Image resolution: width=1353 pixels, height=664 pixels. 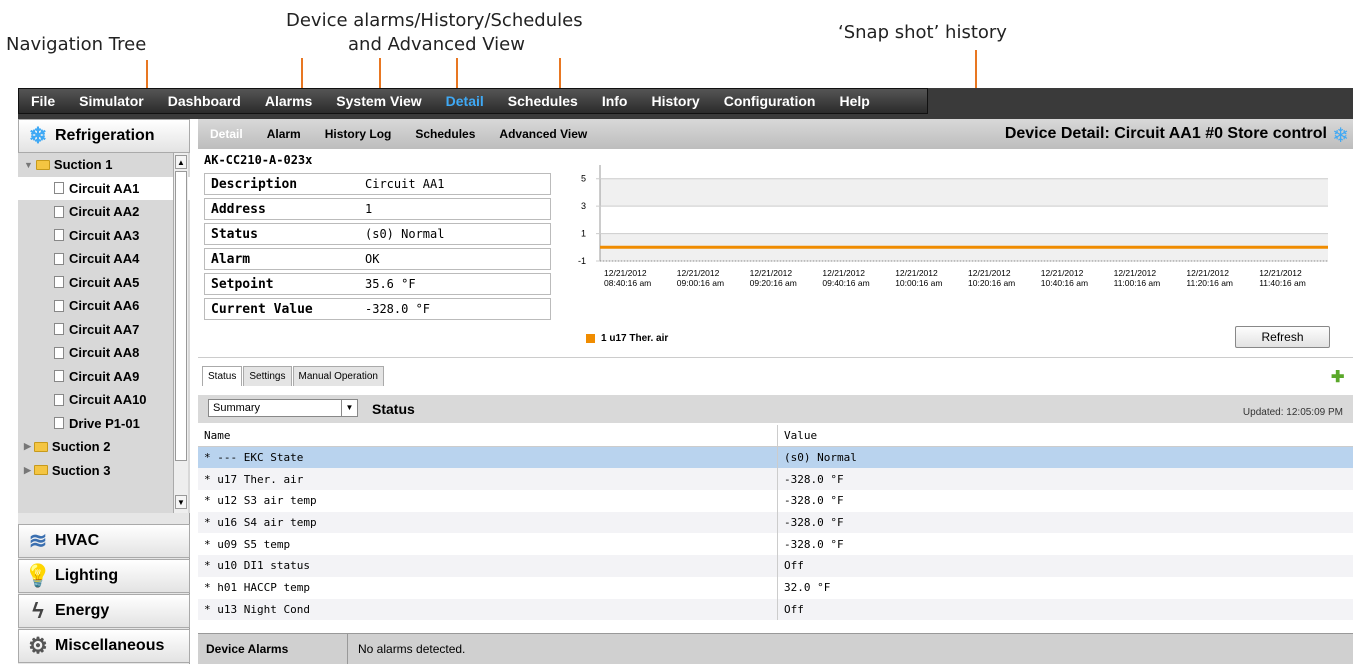 I want to click on menu-alarms: Alarms, so click(x=288, y=101).